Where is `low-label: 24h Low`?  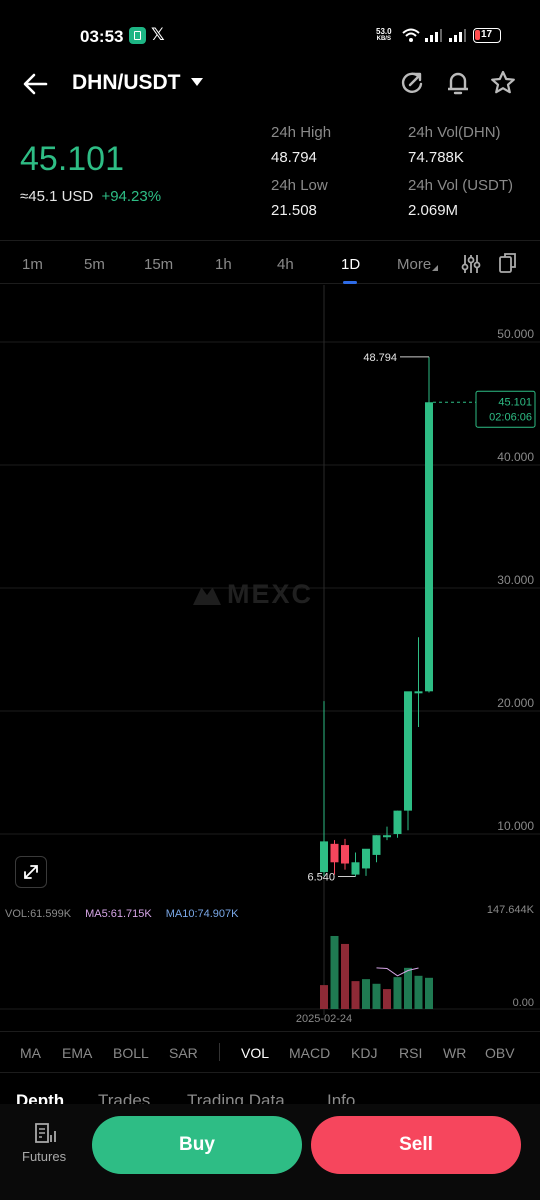 low-label: 24h Low is located at coordinates (299, 185).